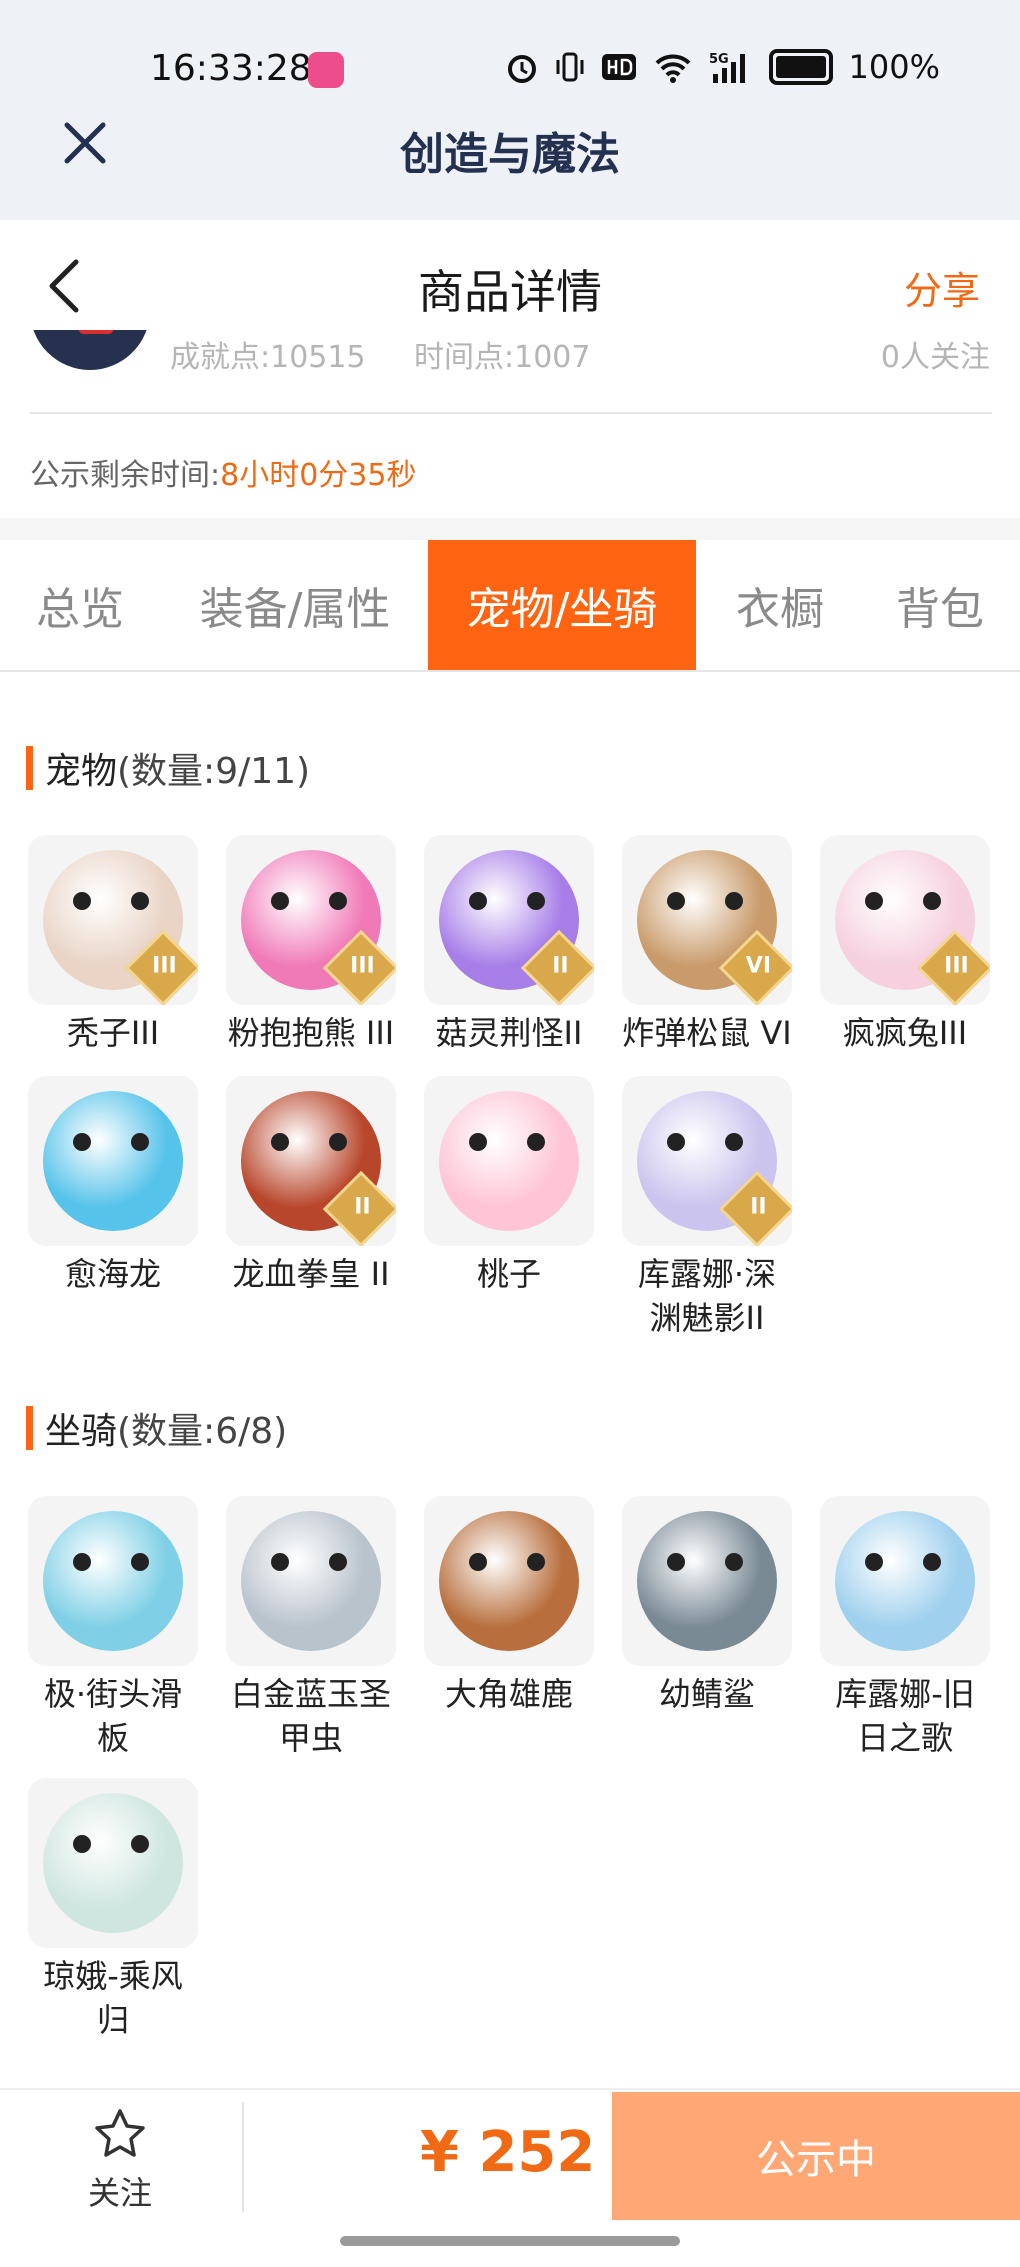 Image resolution: width=1020 pixels, height=2267 pixels. What do you see at coordinates (510, 292) in the screenshot?
I see `page-title: 商品详情` at bounding box center [510, 292].